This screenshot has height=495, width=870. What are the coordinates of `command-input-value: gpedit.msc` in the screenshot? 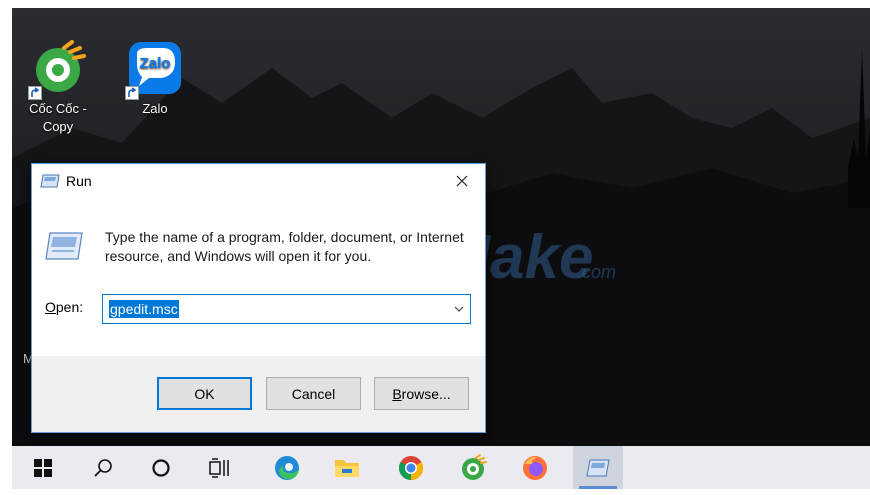 It's located at (144, 309).